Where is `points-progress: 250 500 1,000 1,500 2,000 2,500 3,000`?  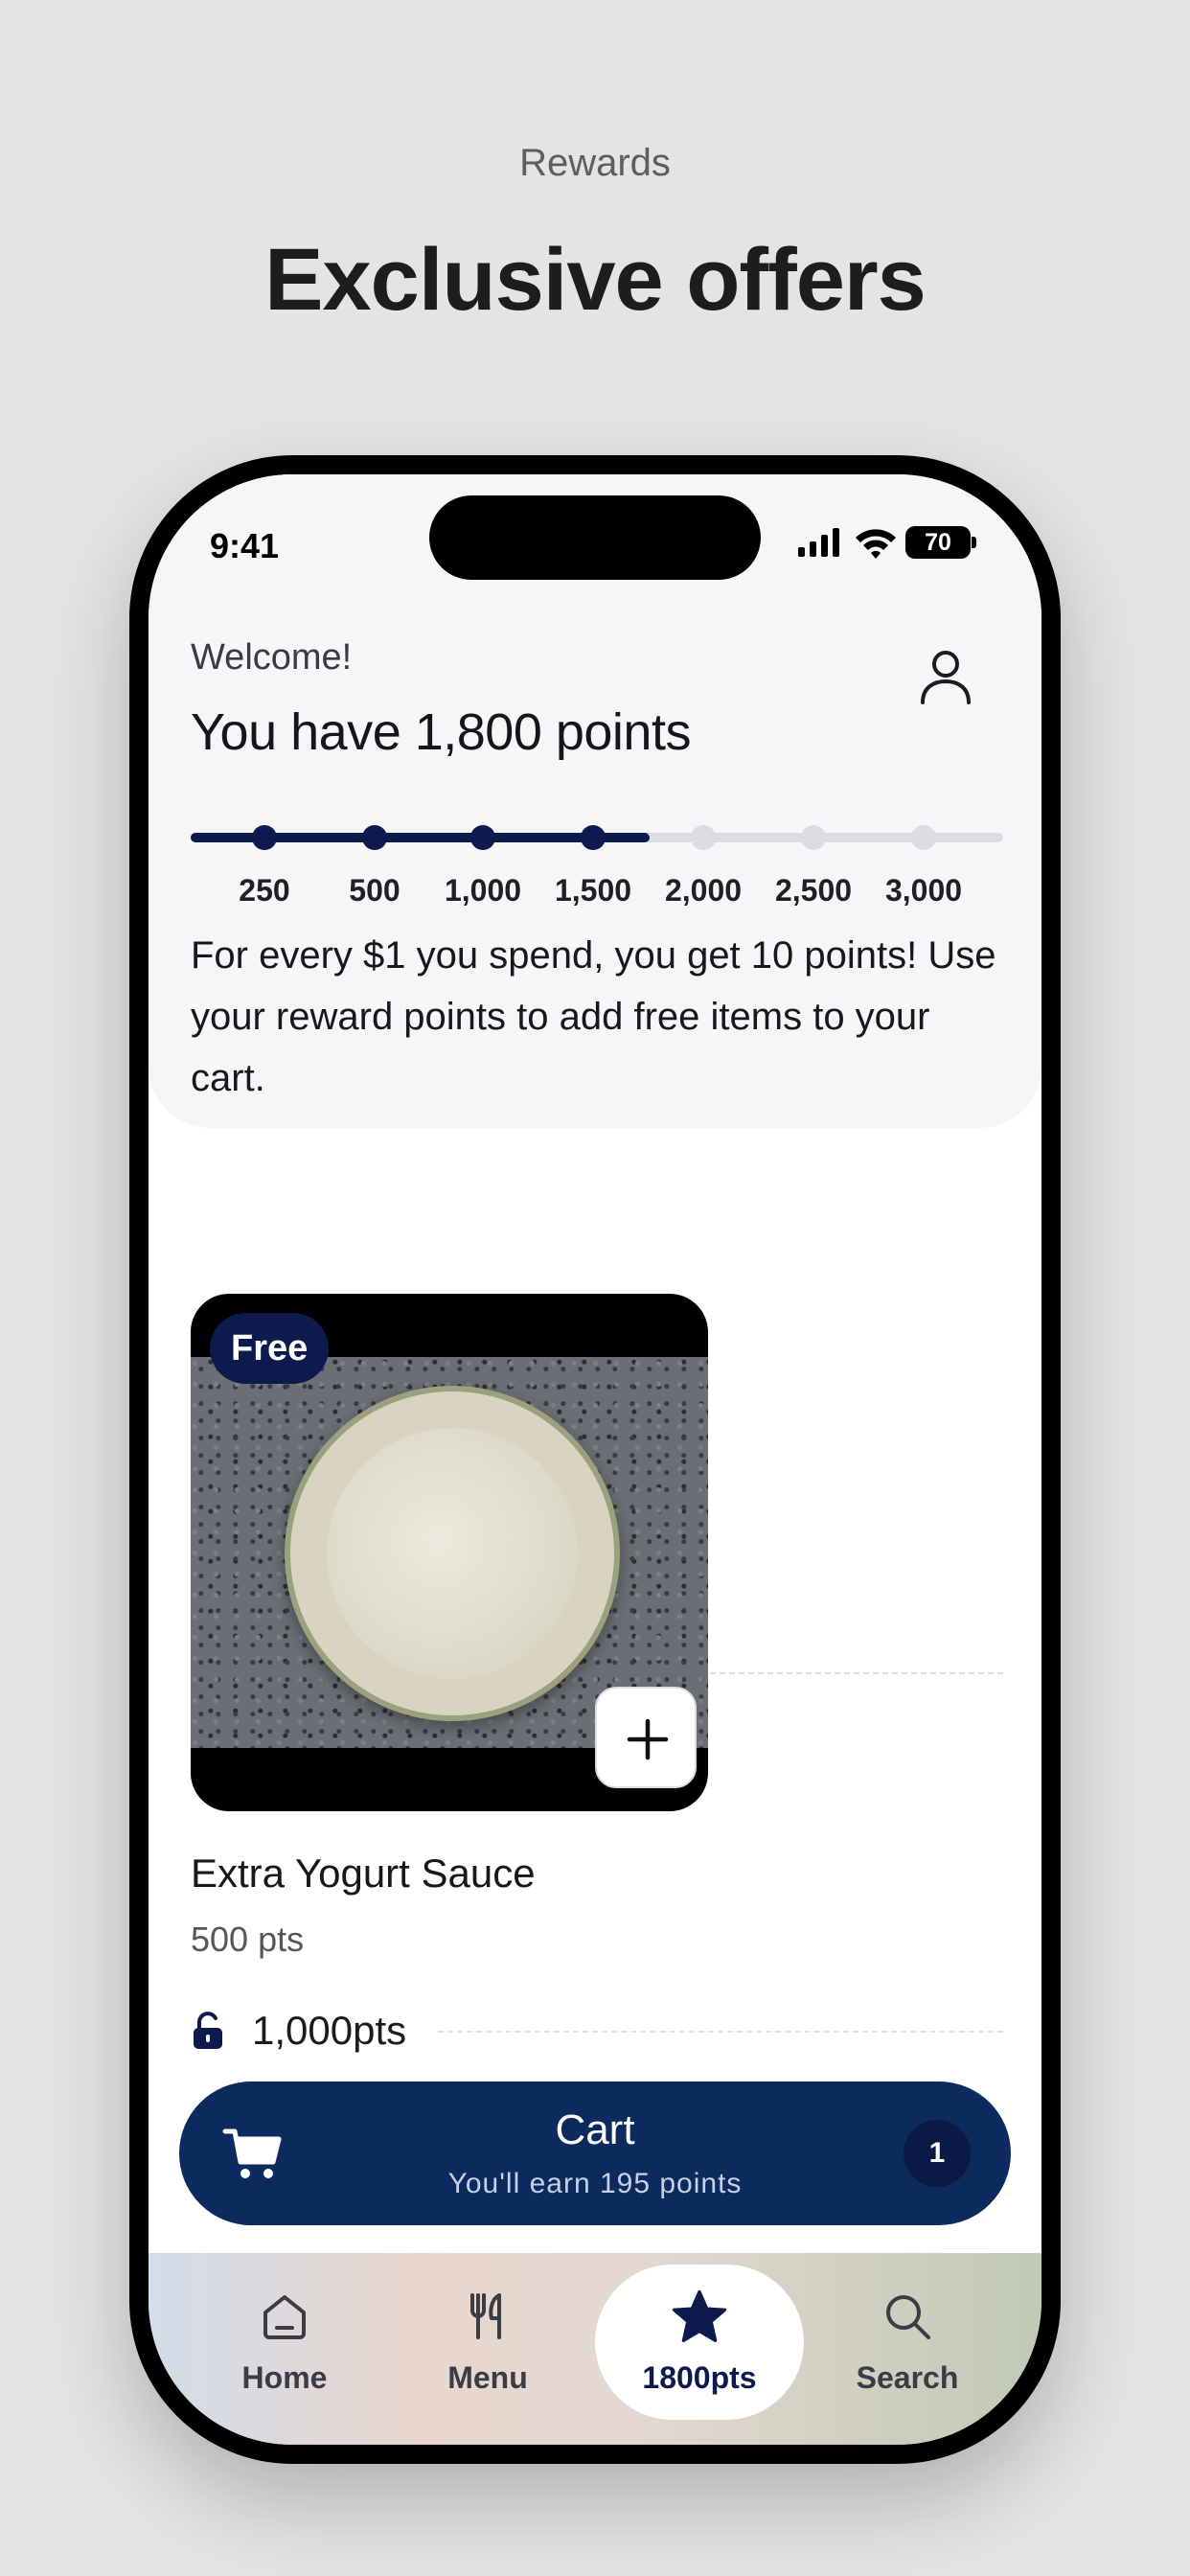 points-progress: 250 500 1,000 1,500 2,000 2,500 3,000 is located at coordinates (597, 871).